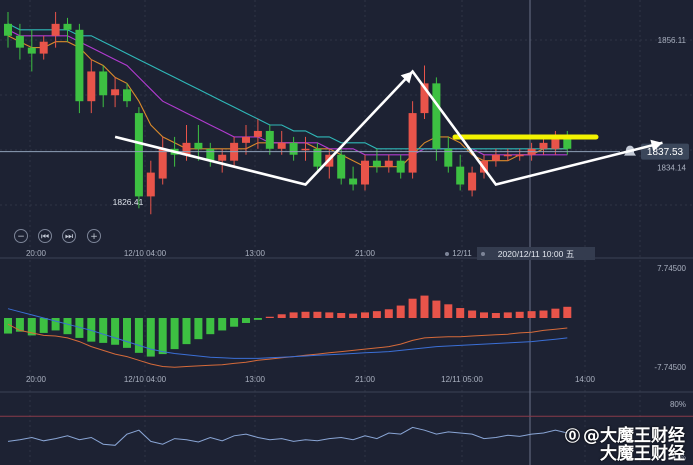 This screenshot has height=465, width=693. What do you see at coordinates (572, 436) in the screenshot?
I see `weibo-logo-icon: ⓪` at bounding box center [572, 436].